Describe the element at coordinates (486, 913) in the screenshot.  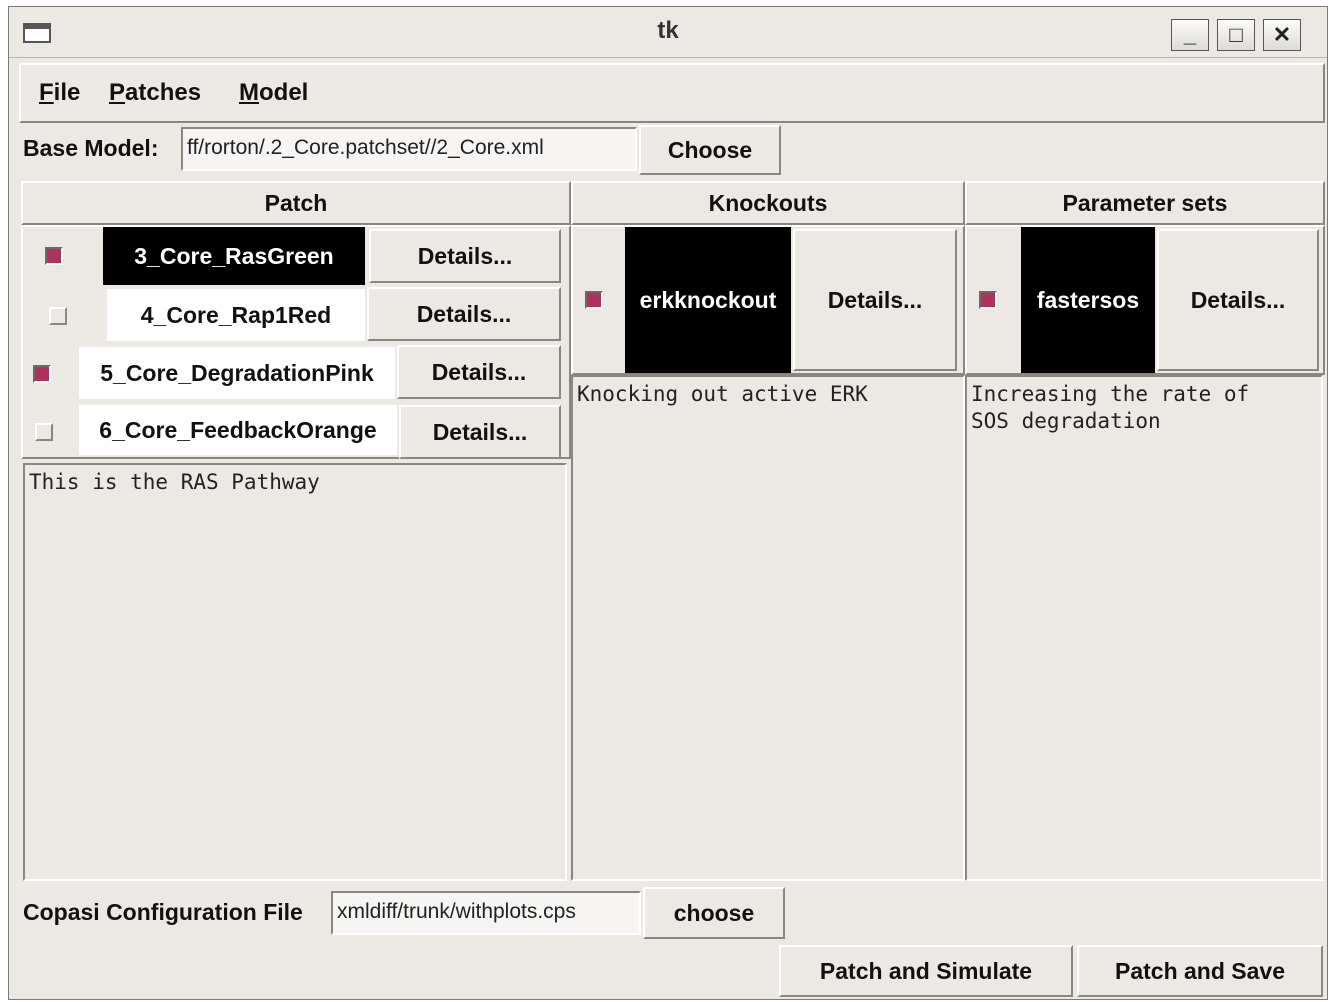
I see `copasi-config-field: xmldiff/trunk/withplots.cps` at that location.